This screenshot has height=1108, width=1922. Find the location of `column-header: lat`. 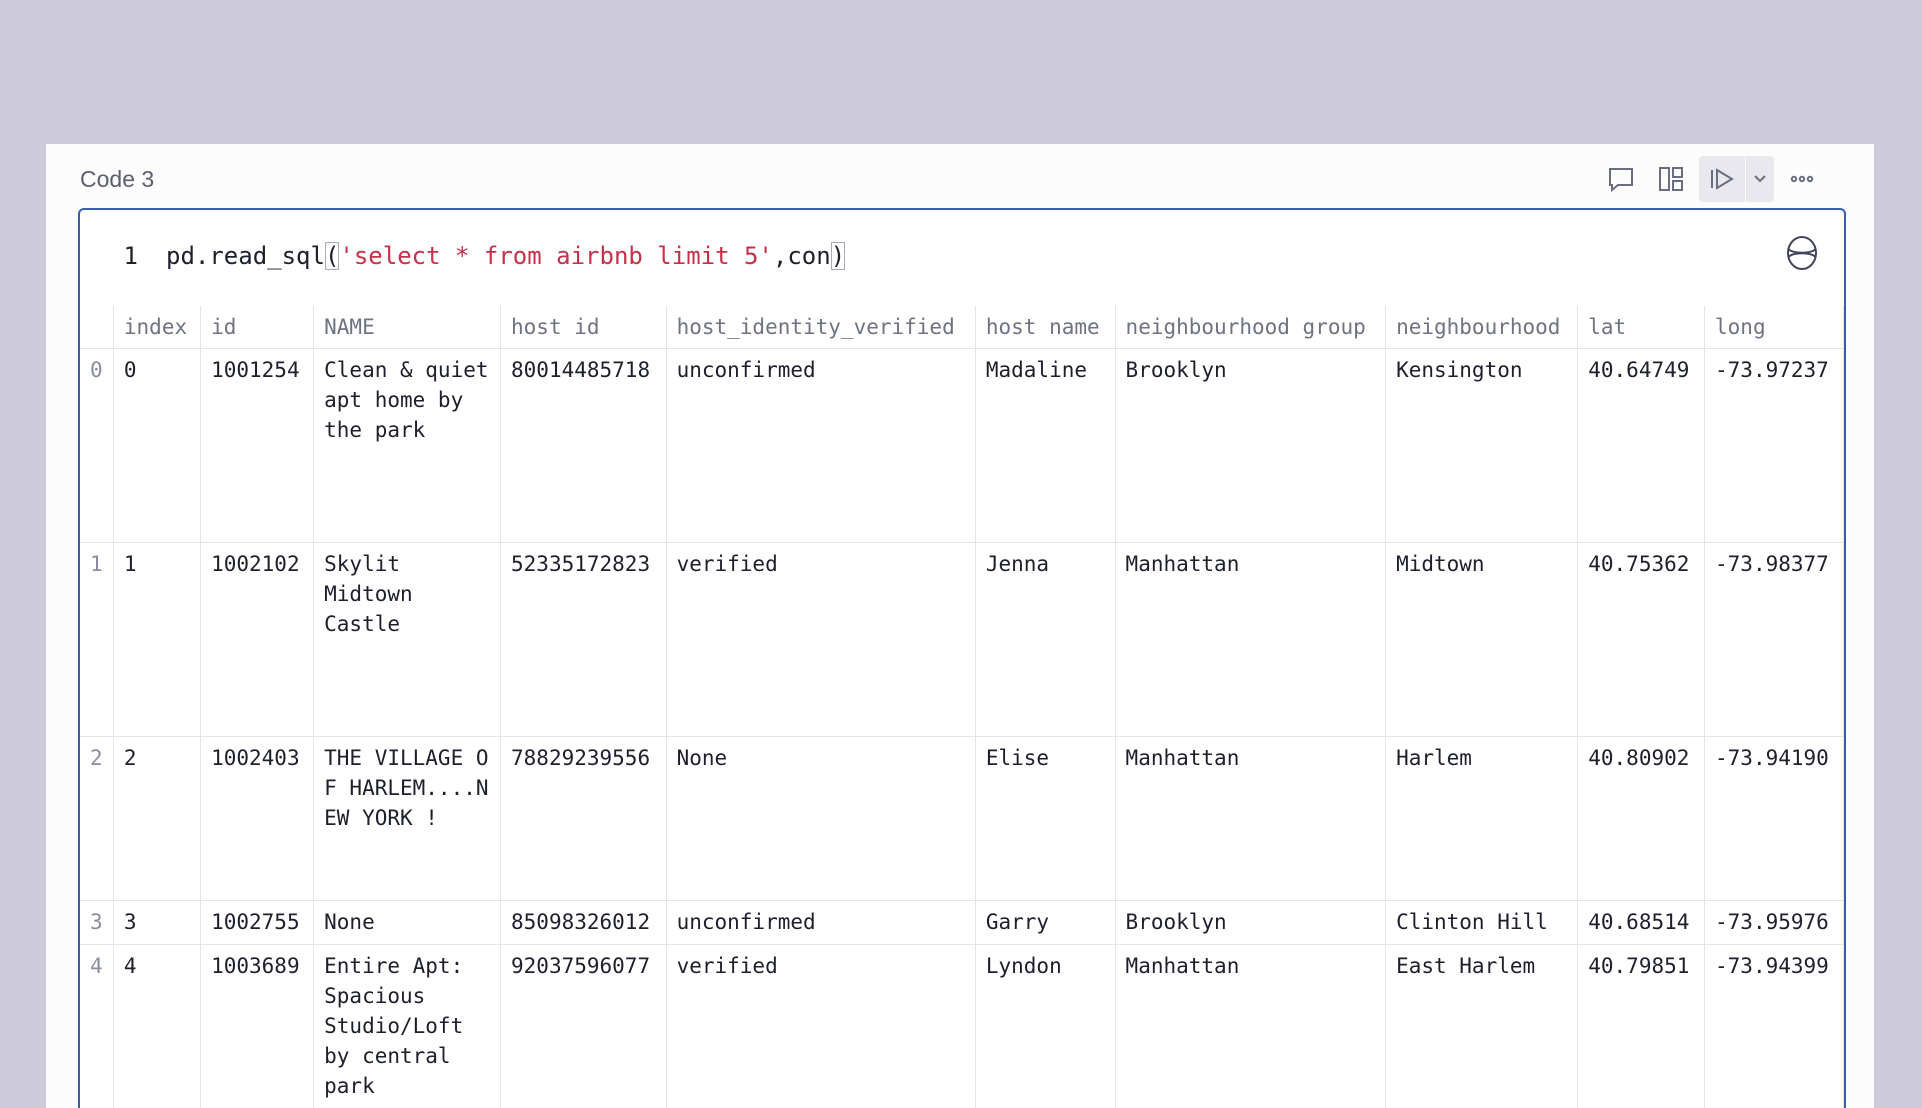

column-header: lat is located at coordinates (1641, 327).